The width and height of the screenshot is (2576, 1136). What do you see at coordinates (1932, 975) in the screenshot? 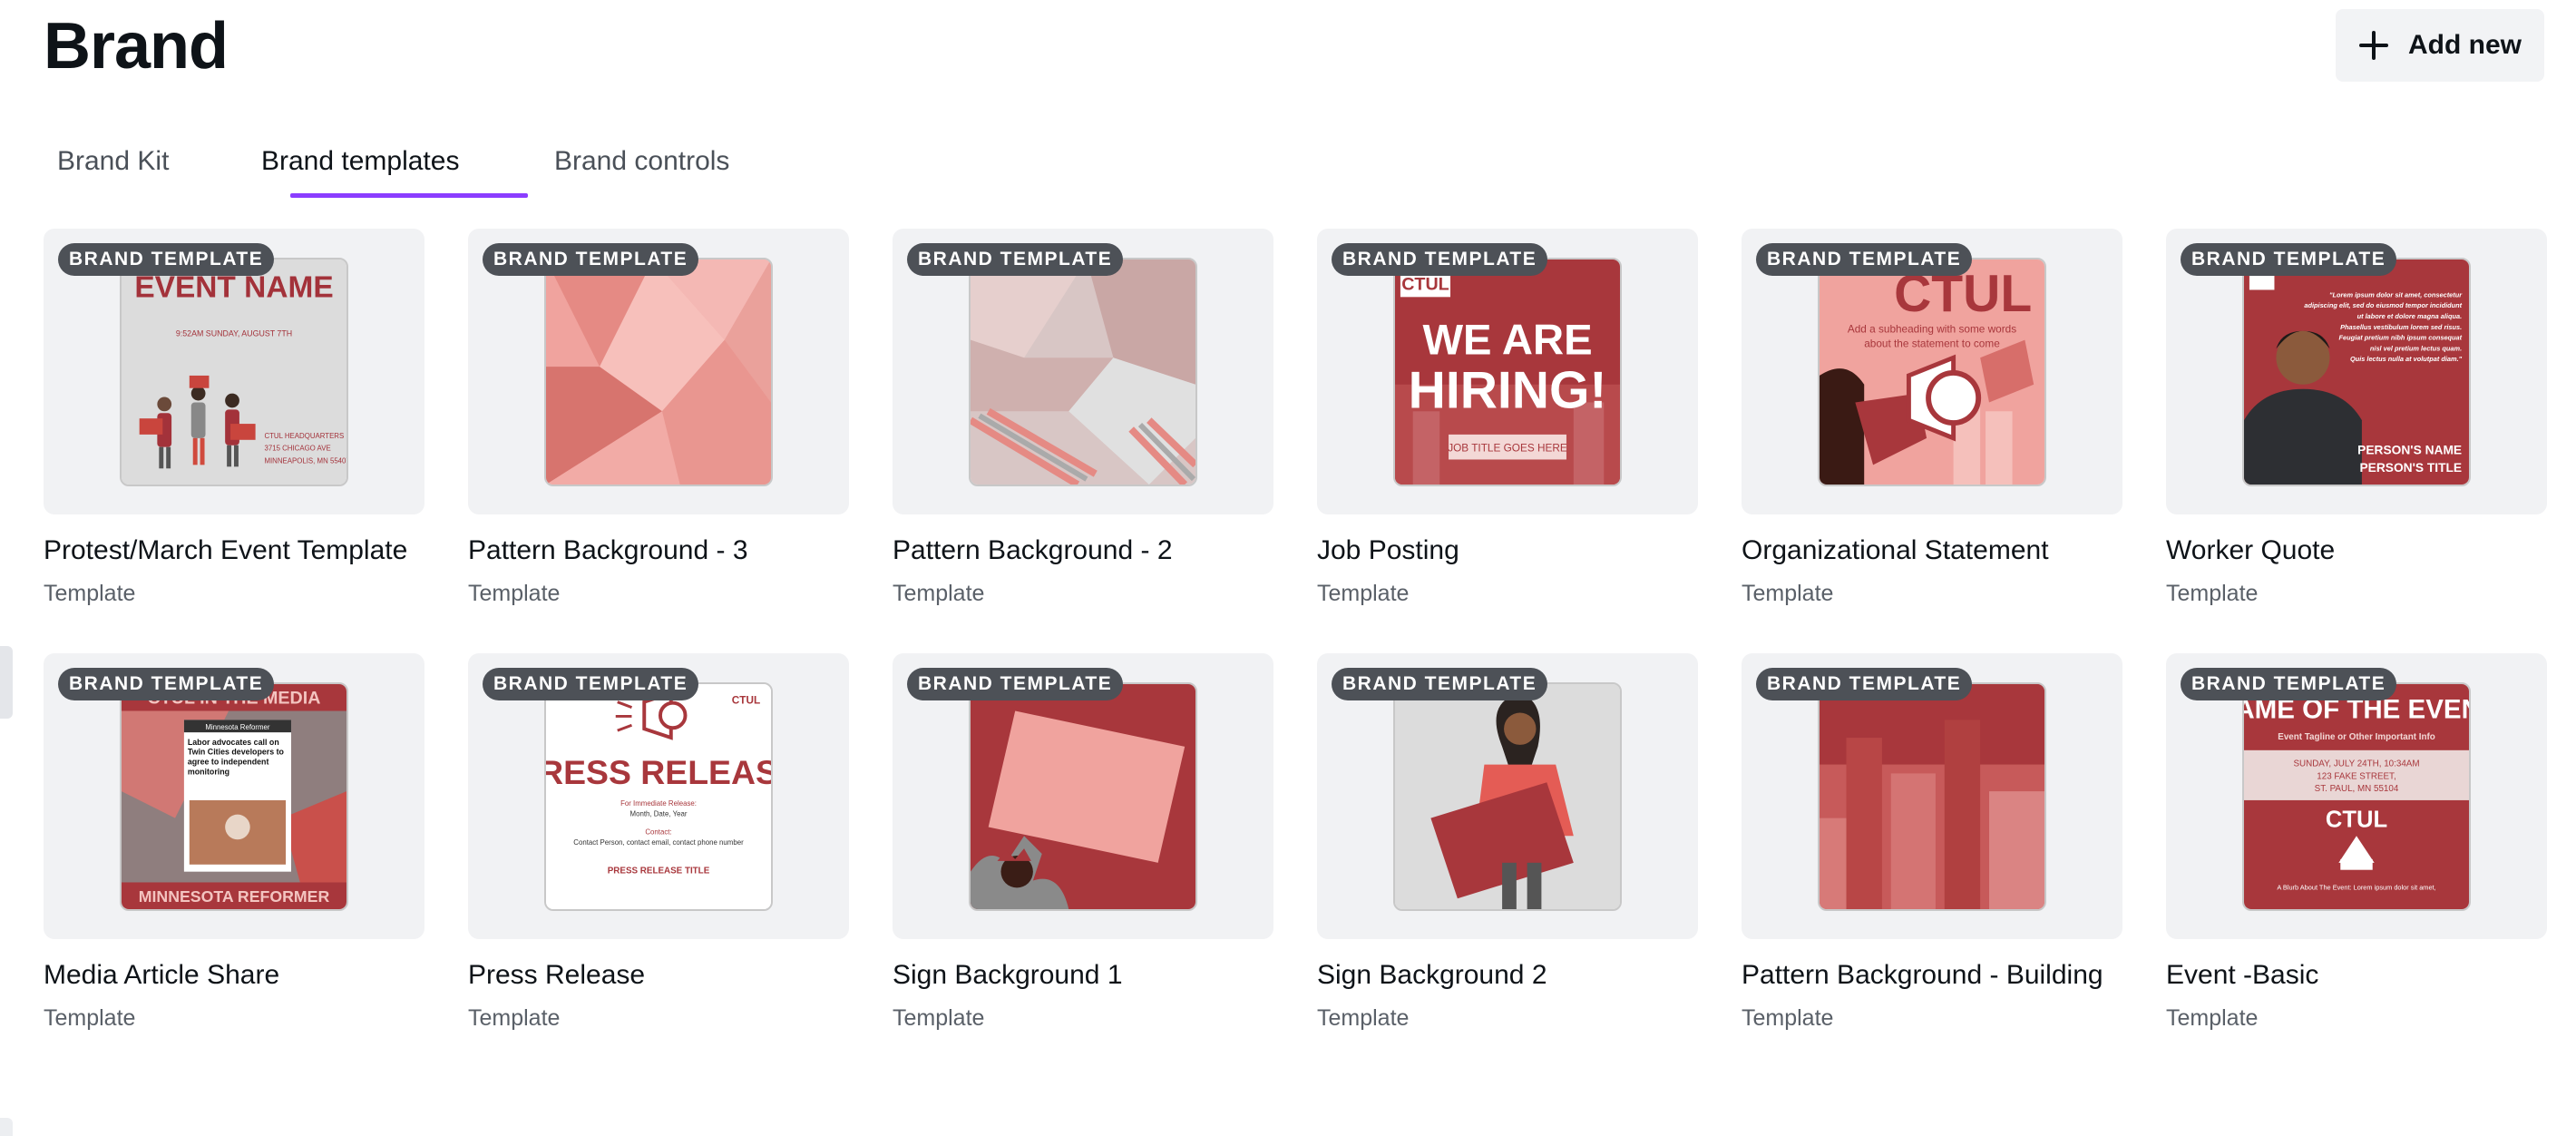
I see `template-title: Pattern Background - Building` at bounding box center [1932, 975].